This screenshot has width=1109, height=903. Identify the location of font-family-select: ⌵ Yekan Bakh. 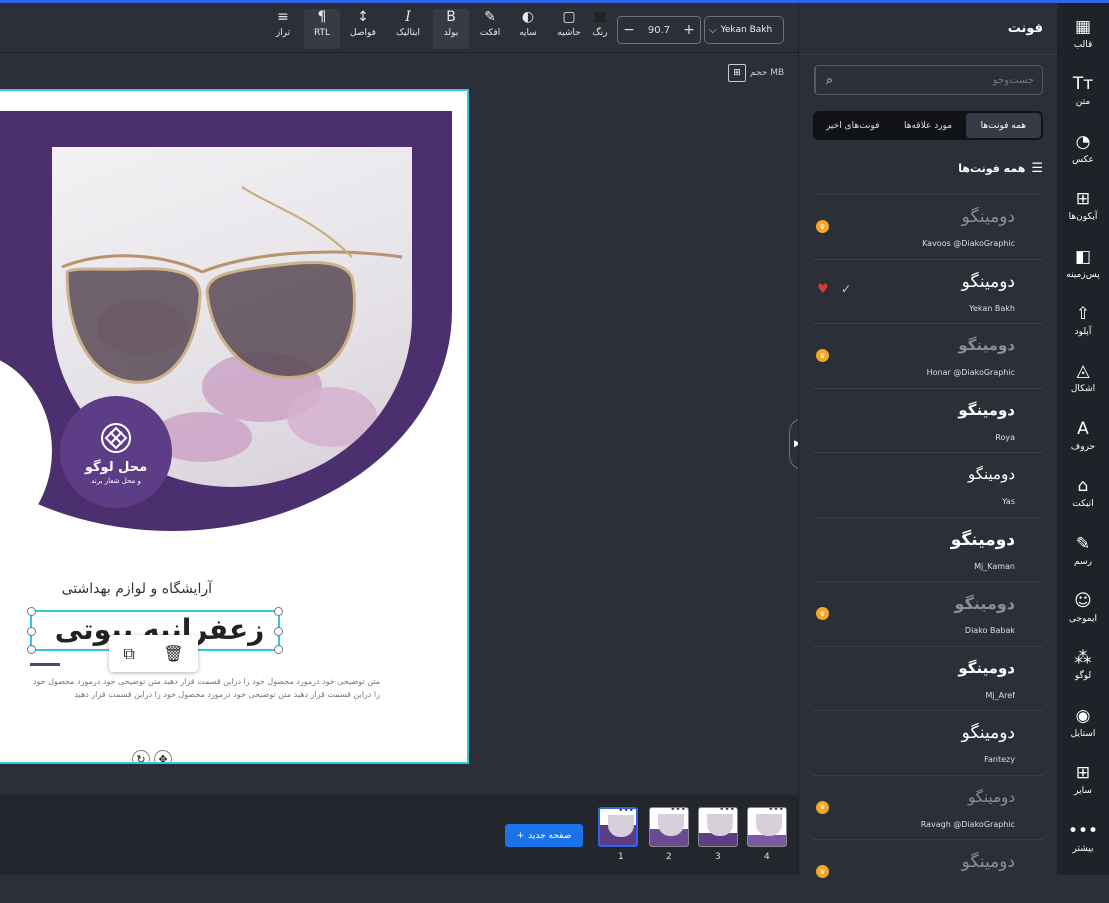
(744, 30).